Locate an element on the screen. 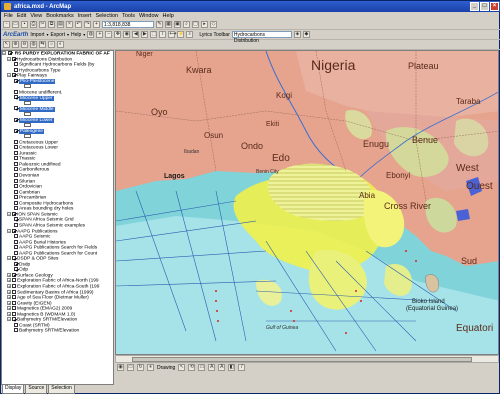  save-icon: ▪ is located at coordinates (24, 24).